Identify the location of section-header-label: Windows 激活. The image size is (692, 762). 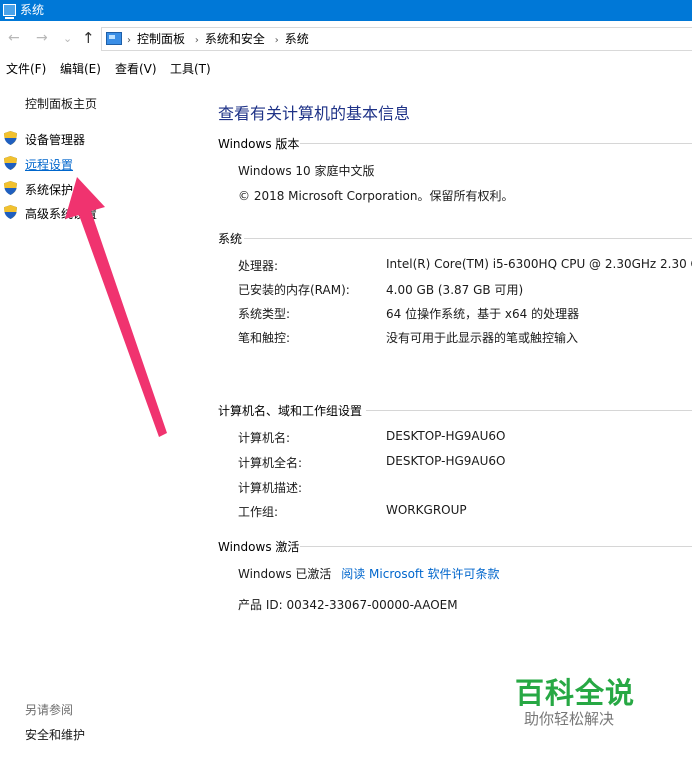
(259, 547).